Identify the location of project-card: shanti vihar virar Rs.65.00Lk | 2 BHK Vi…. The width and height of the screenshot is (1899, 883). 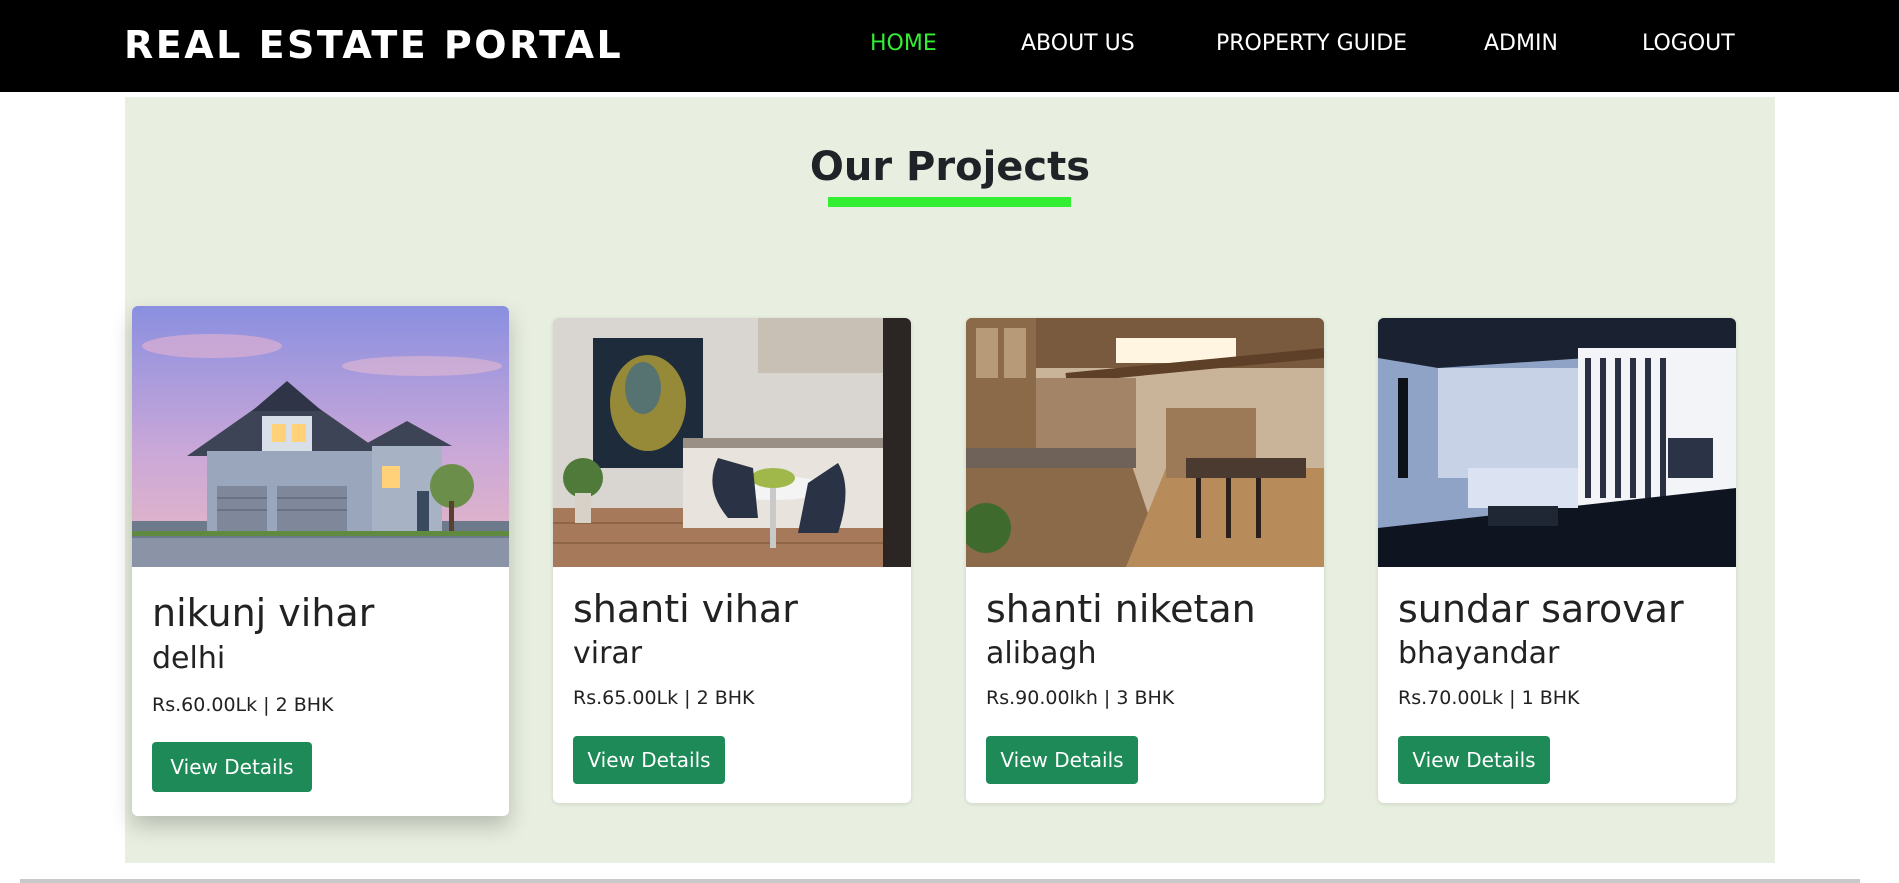
(732, 560).